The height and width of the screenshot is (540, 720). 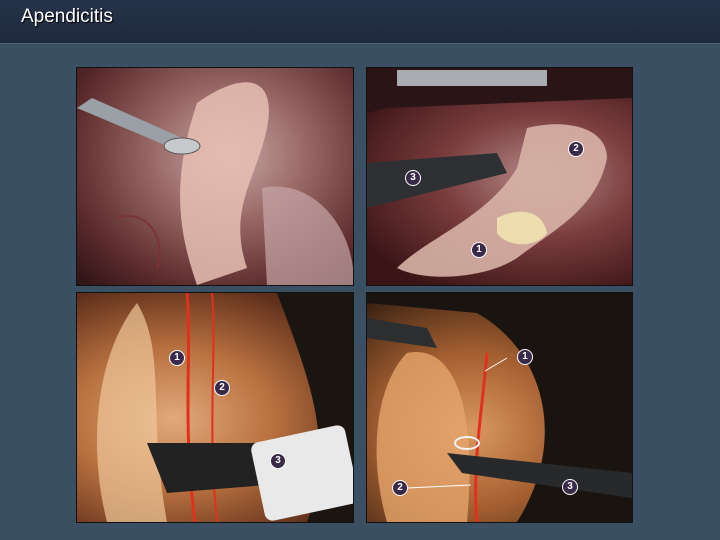 What do you see at coordinates (67, 16) in the screenshot?
I see `slide-title: Apendicitis` at bounding box center [67, 16].